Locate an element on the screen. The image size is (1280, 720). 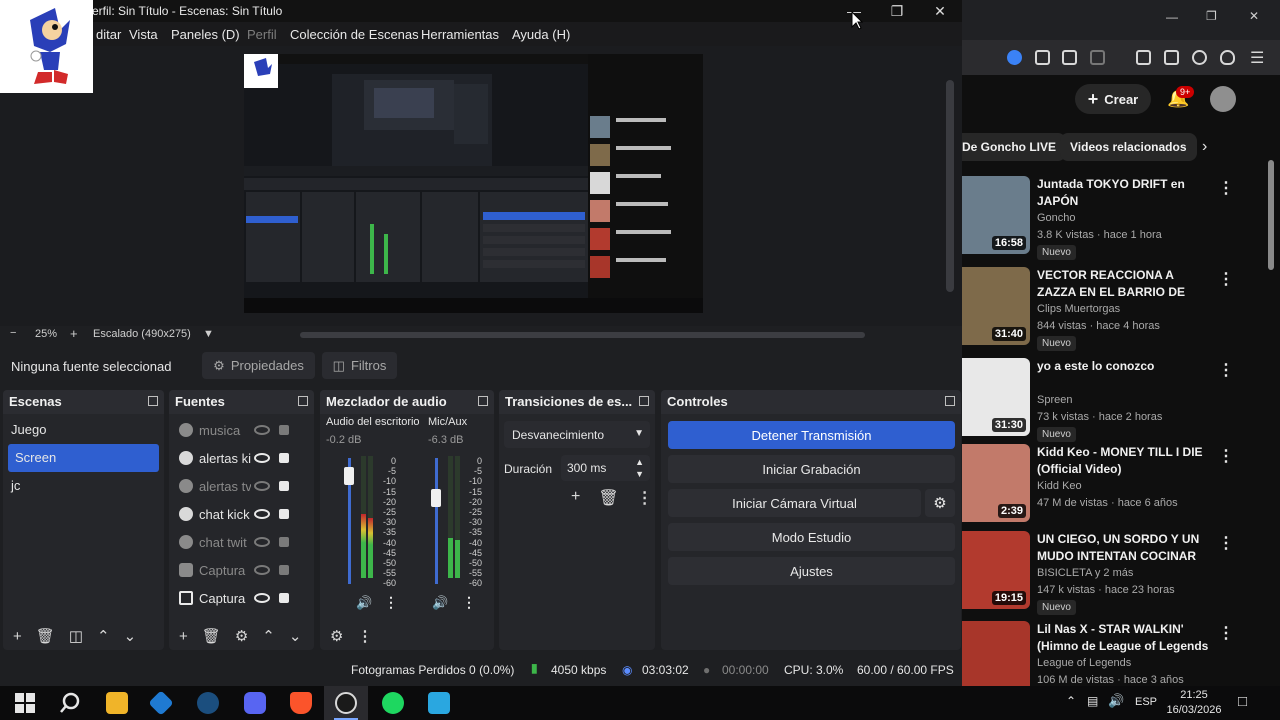
source-item: alertas tv is located at coordinates (241, 486).